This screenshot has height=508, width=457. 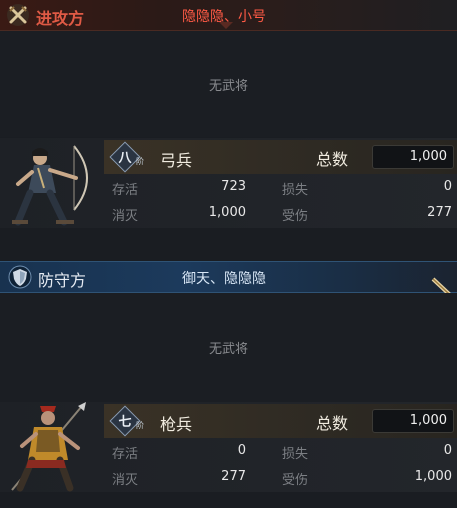 I want to click on stat-value-killed: 277, so click(x=233, y=476).